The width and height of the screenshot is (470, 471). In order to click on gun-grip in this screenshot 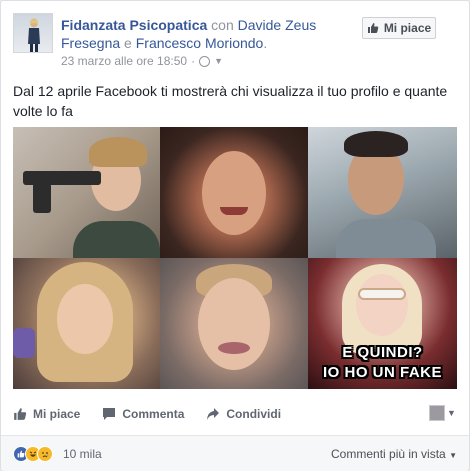, I will do `click(42, 198)`.